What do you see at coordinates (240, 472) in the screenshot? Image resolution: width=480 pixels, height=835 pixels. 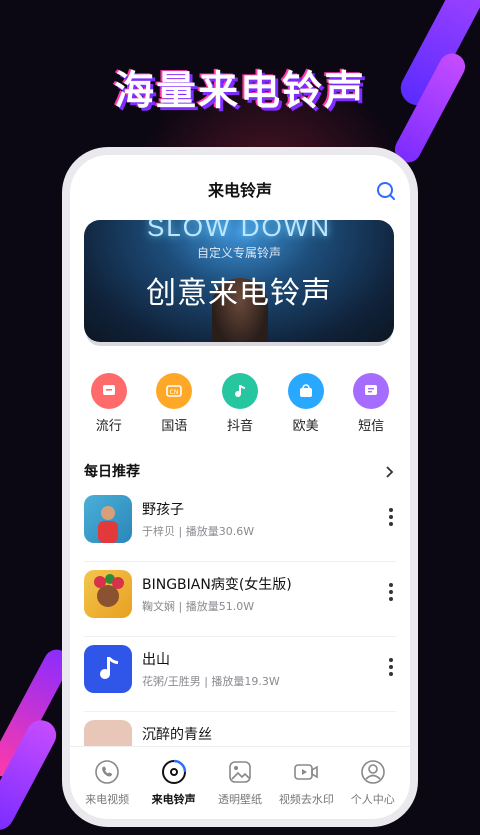 I see `daily-recommend-header: 每日推荐` at bounding box center [240, 472].